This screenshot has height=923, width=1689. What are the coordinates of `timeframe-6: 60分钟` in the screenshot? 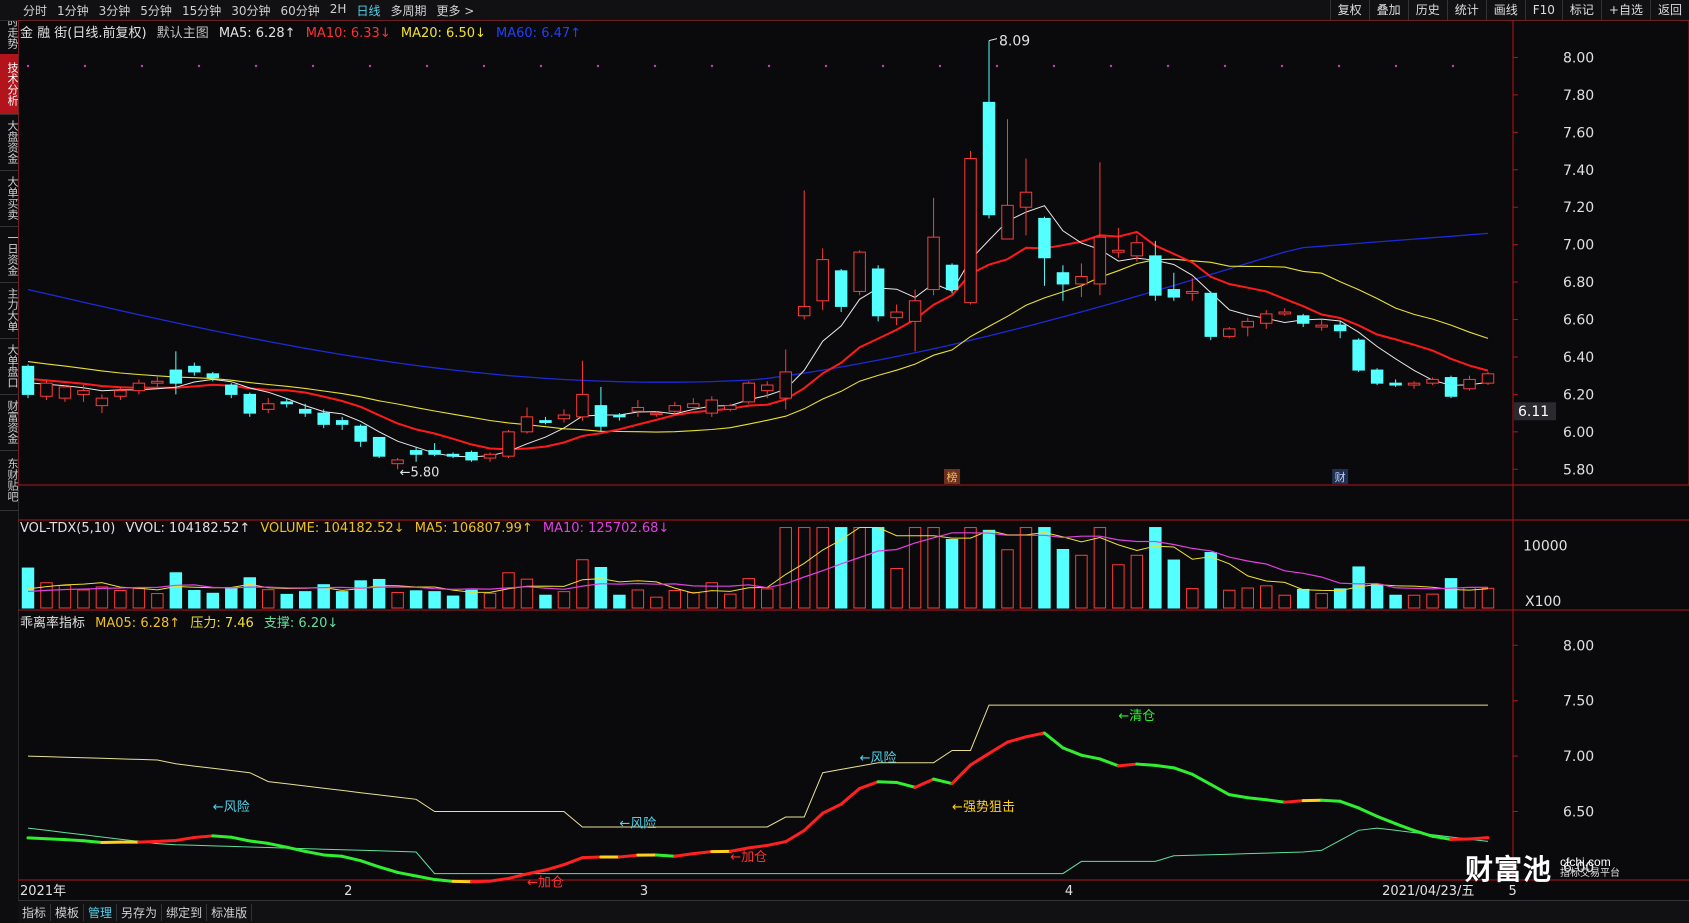 It's located at (300, 10).